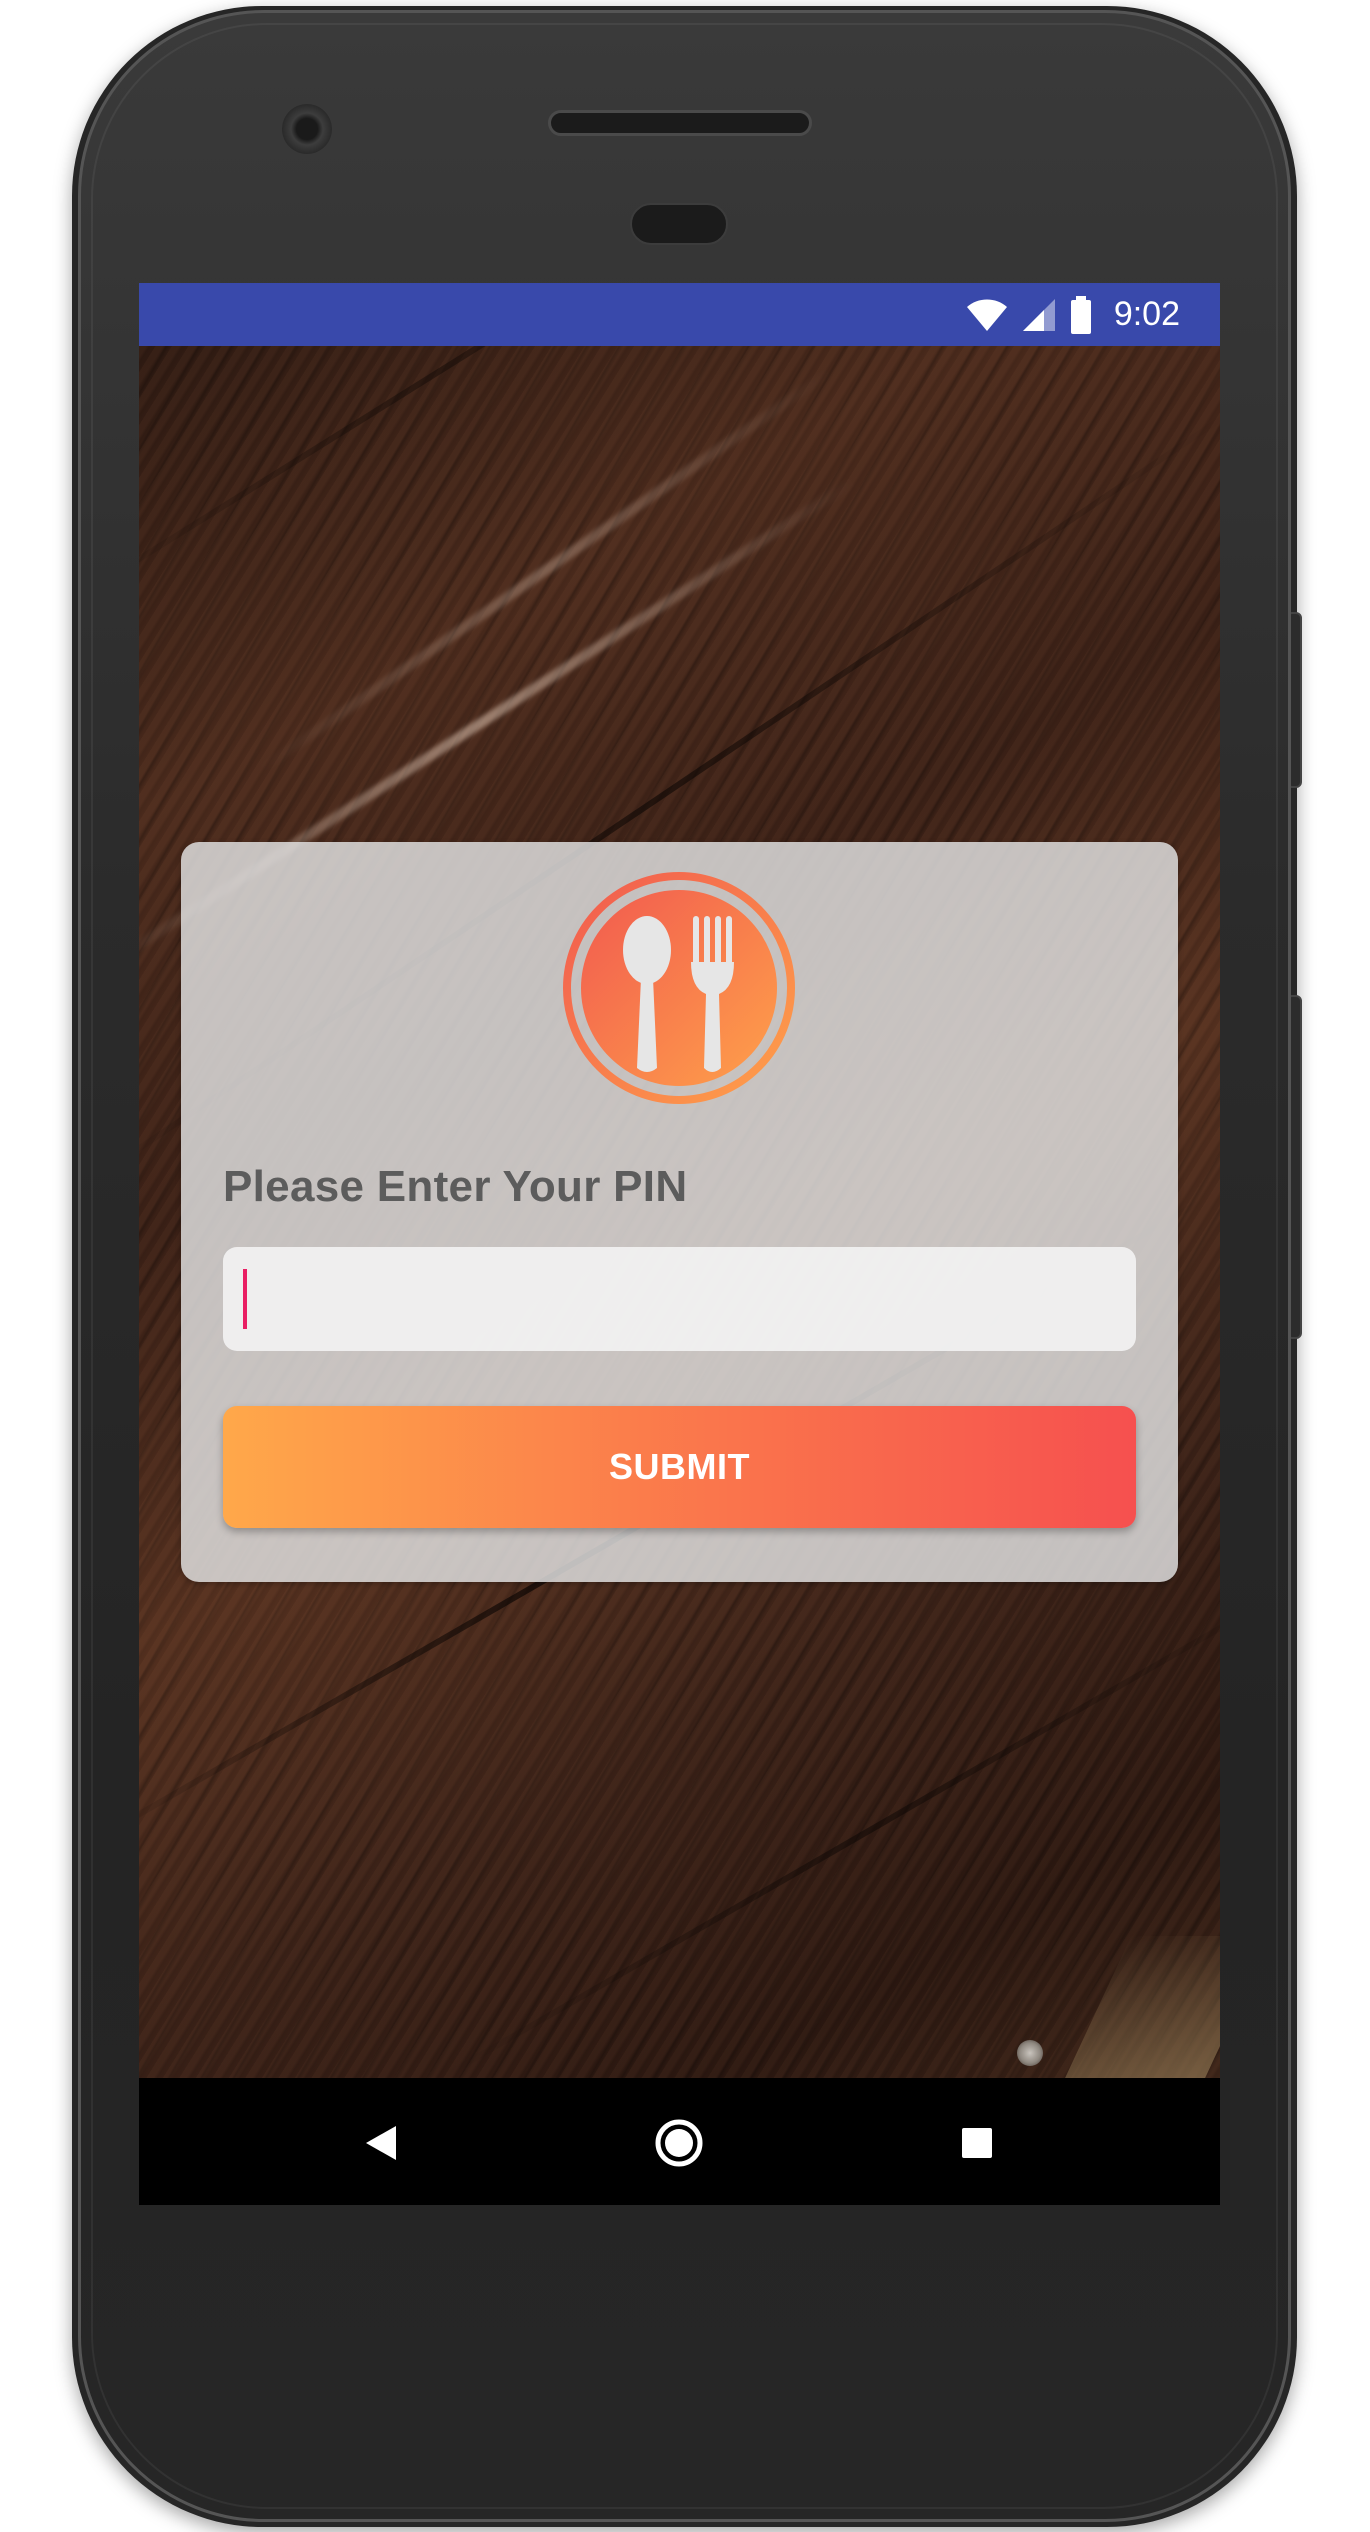  I want to click on pin-input, so click(679, 1299).